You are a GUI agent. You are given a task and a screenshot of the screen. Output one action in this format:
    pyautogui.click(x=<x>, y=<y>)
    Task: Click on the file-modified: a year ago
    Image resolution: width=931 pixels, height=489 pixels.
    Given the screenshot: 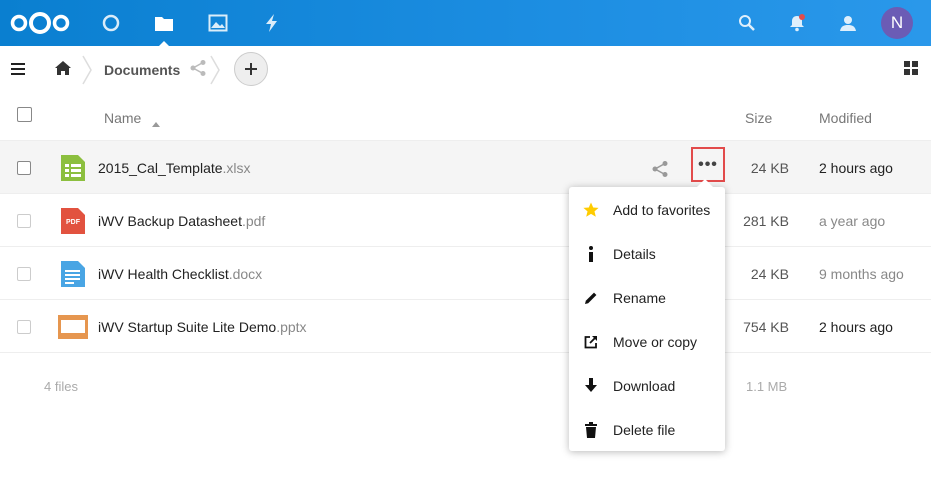 What is the action you would take?
    pyautogui.click(x=852, y=221)
    